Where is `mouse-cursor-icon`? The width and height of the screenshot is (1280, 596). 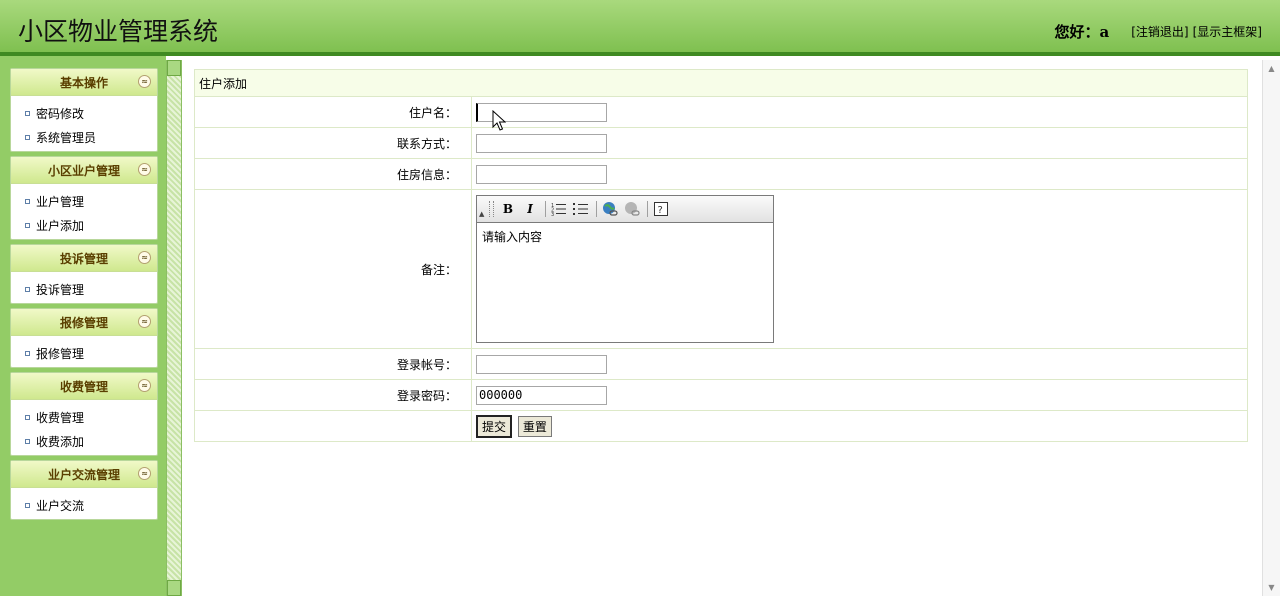
mouse-cursor-icon is located at coordinates (499, 120).